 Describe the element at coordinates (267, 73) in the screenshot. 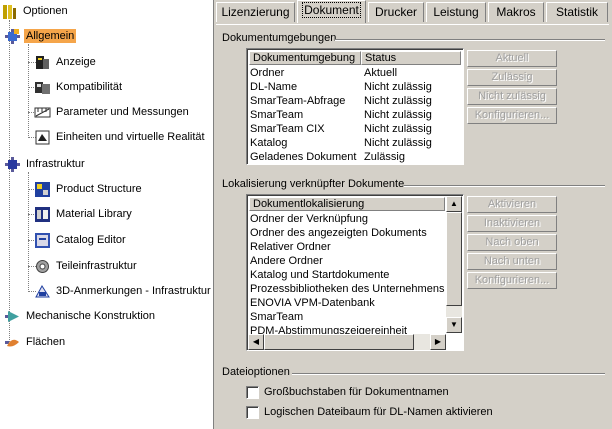

I see `table-row: Ordner` at that location.